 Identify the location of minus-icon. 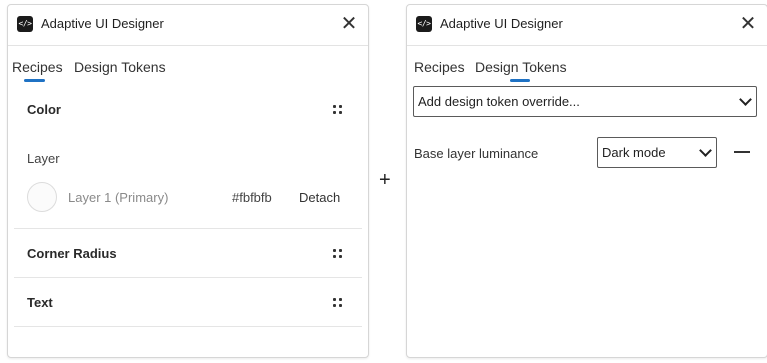
(742, 152).